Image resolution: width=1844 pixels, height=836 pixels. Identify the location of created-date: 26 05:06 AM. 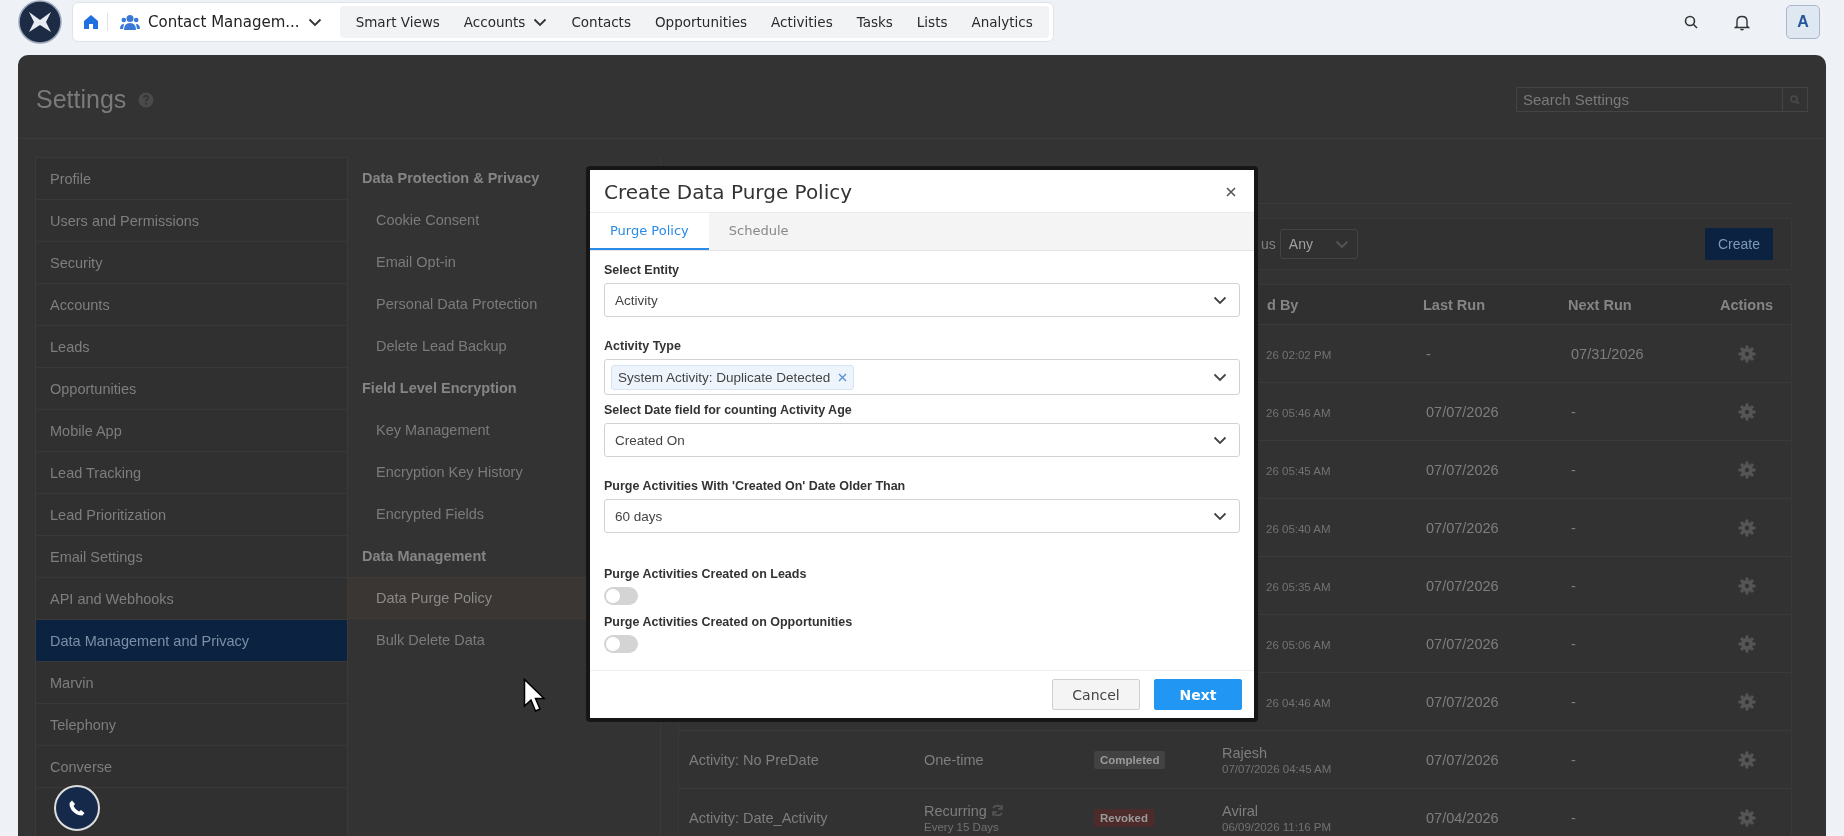
(1299, 644).